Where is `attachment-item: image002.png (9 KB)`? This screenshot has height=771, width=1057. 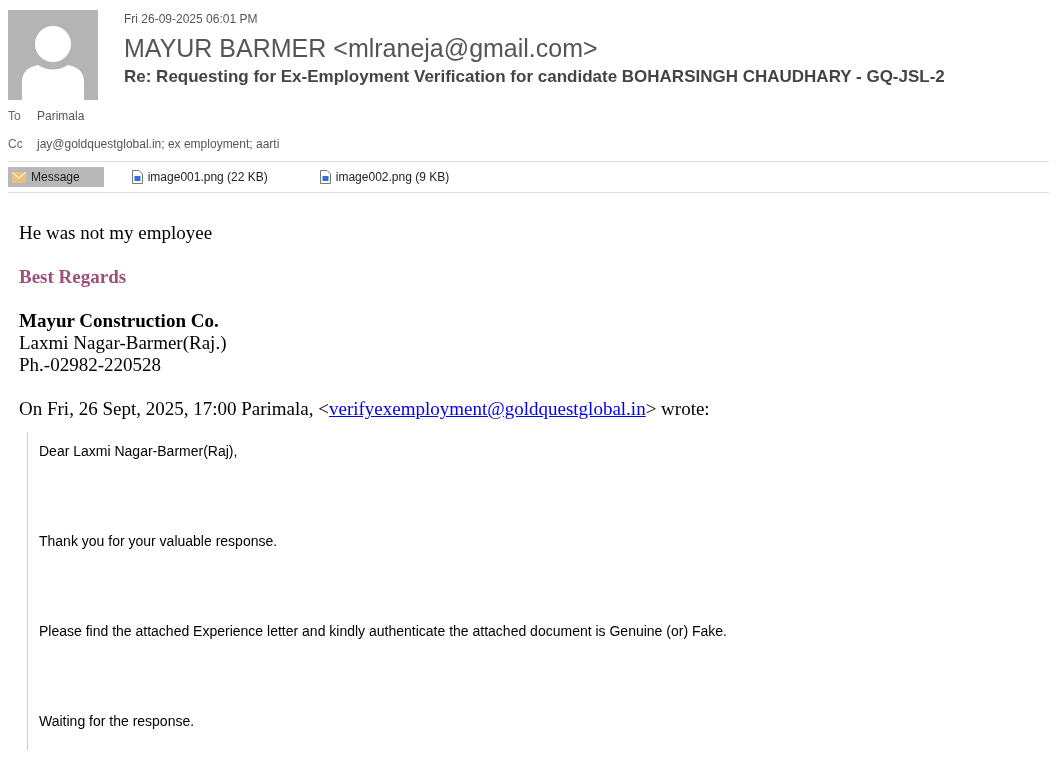
attachment-item: image002.png (9 KB) is located at coordinates (394, 177).